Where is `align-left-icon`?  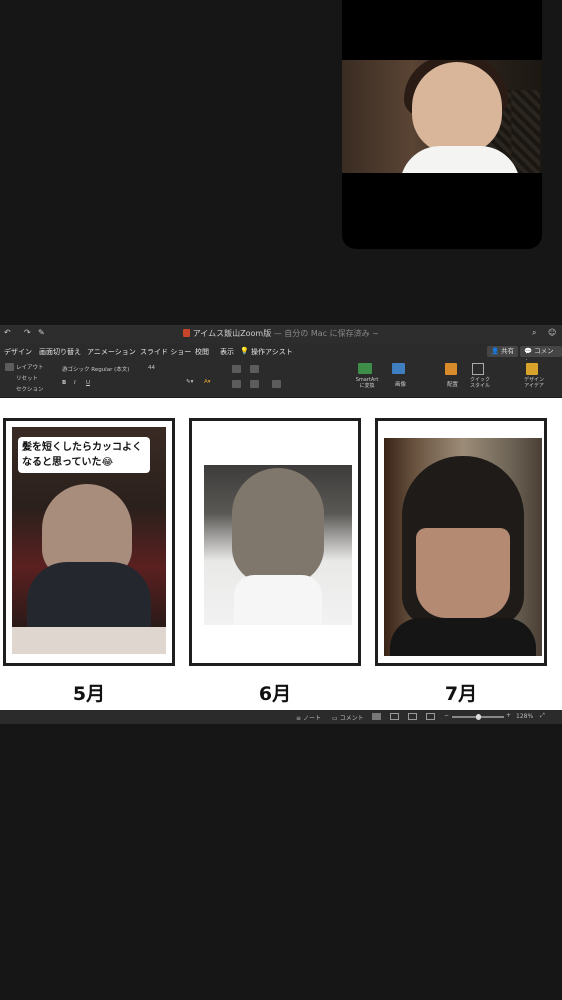
align-left-icon is located at coordinates (236, 384).